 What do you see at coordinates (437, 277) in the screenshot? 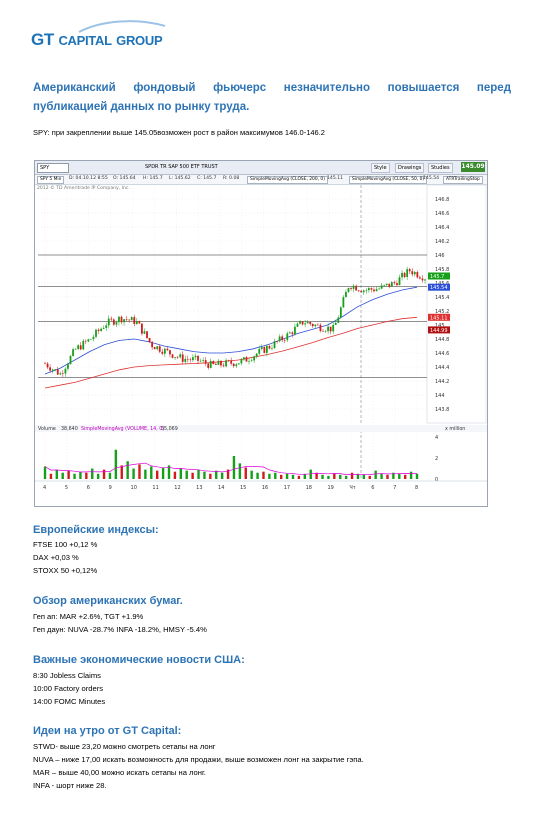
I see `price-badge-label: 145.7` at bounding box center [437, 277].